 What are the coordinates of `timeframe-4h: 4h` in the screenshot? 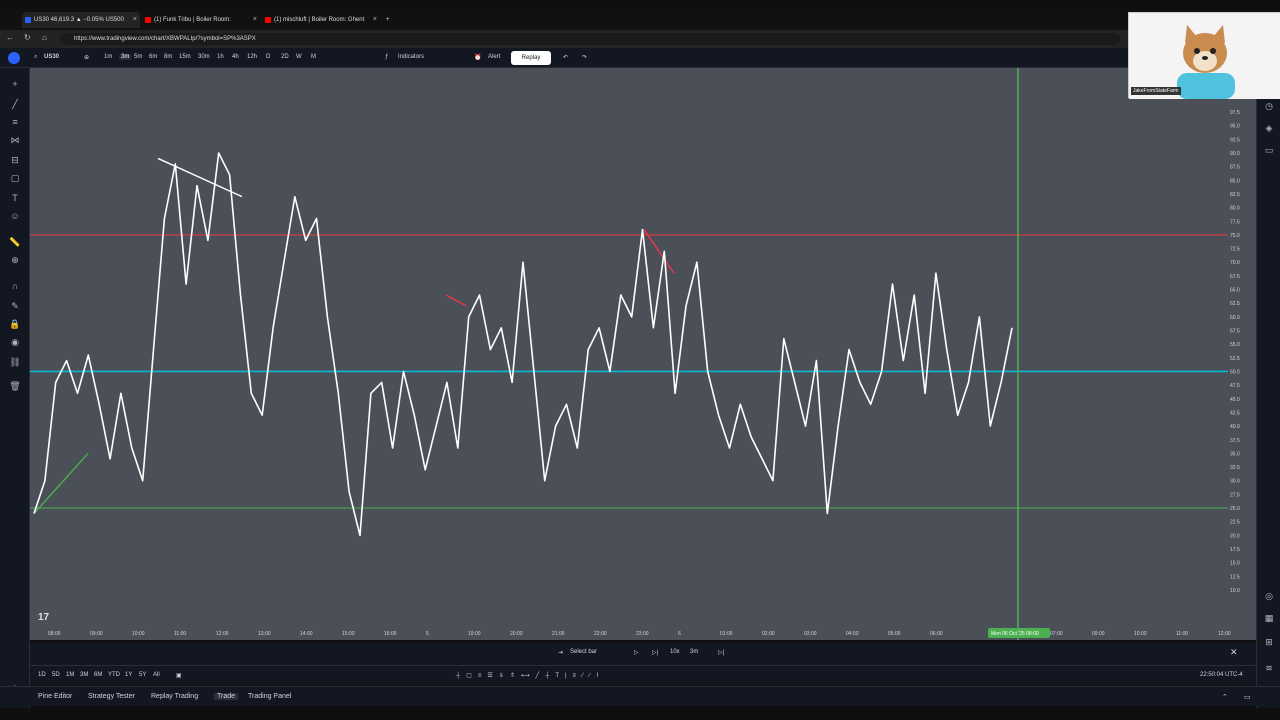 It's located at (235, 57).